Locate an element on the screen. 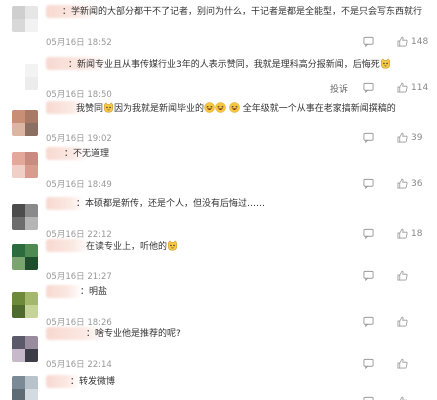 The image size is (437, 400). comment-text: ：学新闻的大部分都干不了记者，别问为什么，干记者是都是全能型，不是只会写东西就行 is located at coordinates (242, 12).